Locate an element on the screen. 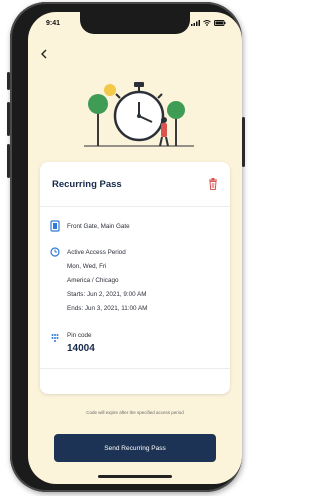 The image size is (320, 496). wifi-icon is located at coordinates (207, 23).